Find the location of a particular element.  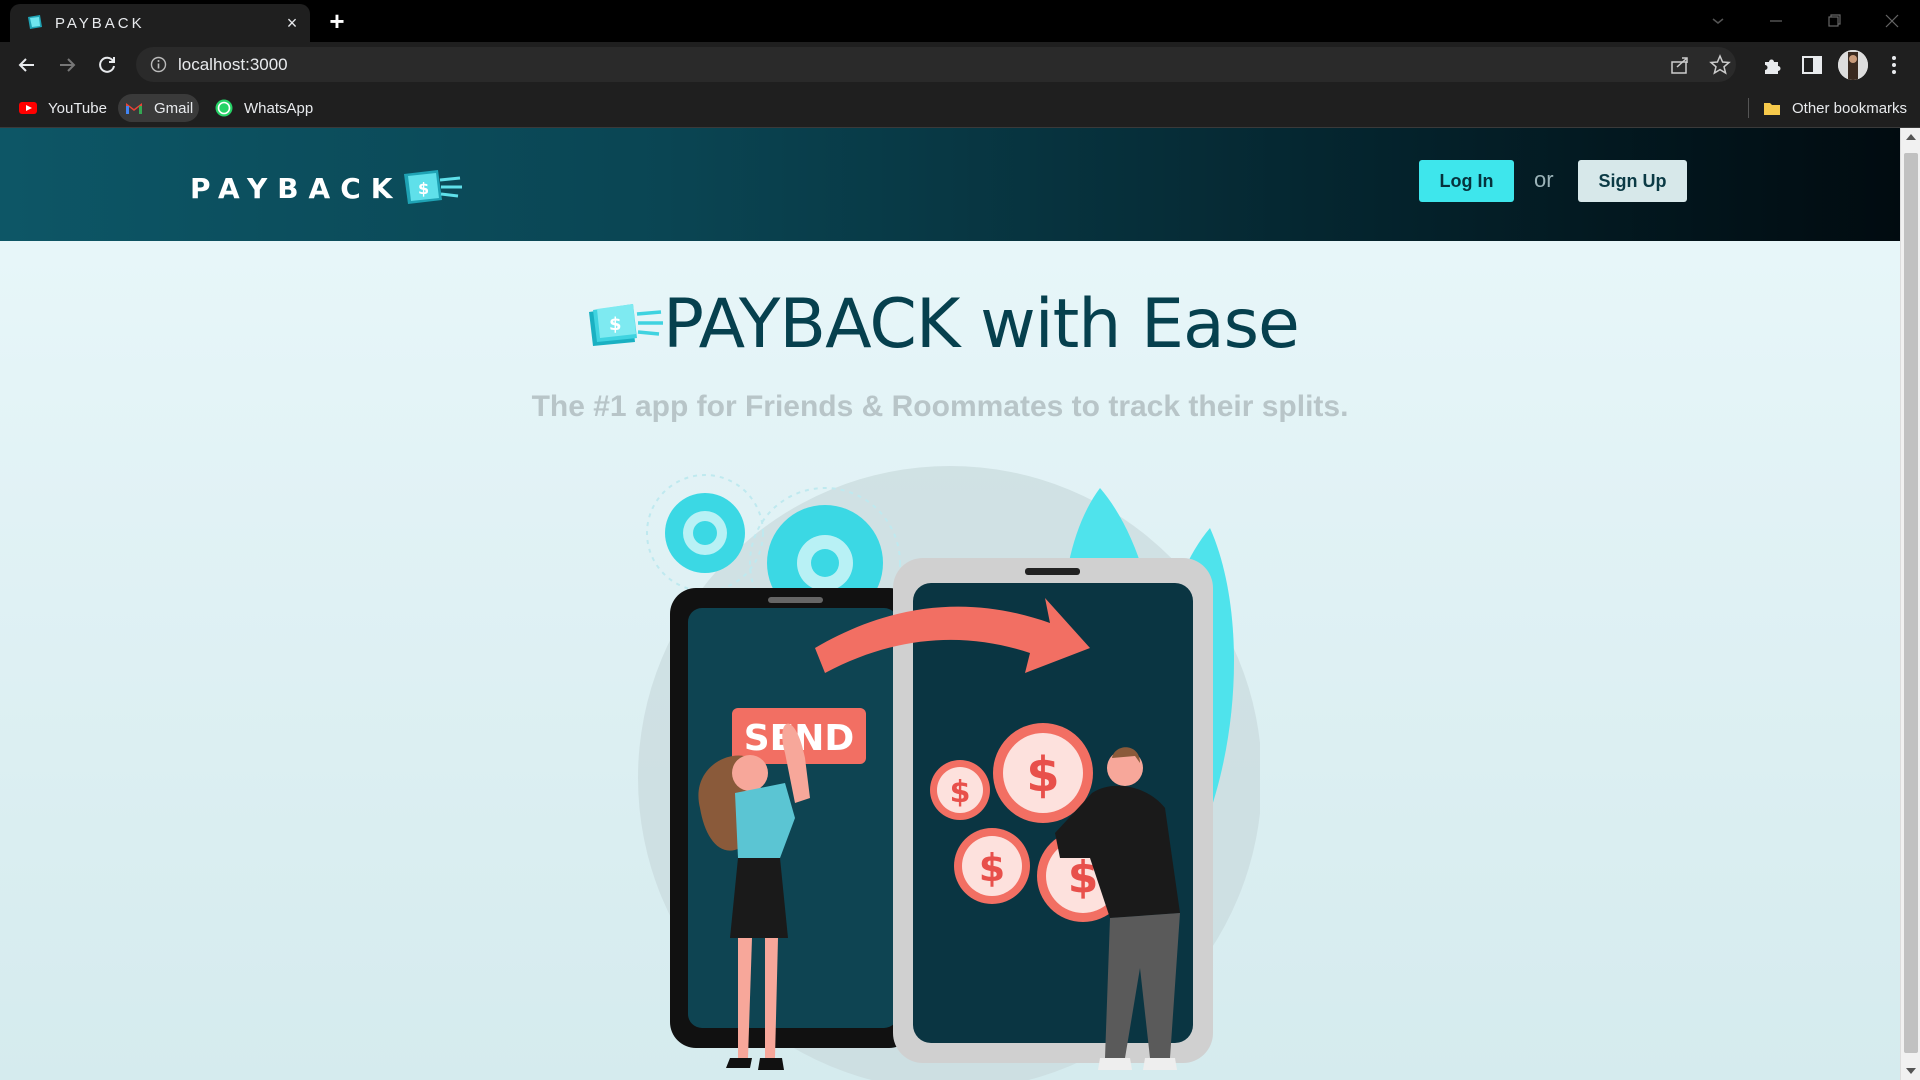

bookmark-gmail: Gmail is located at coordinates (159, 108).